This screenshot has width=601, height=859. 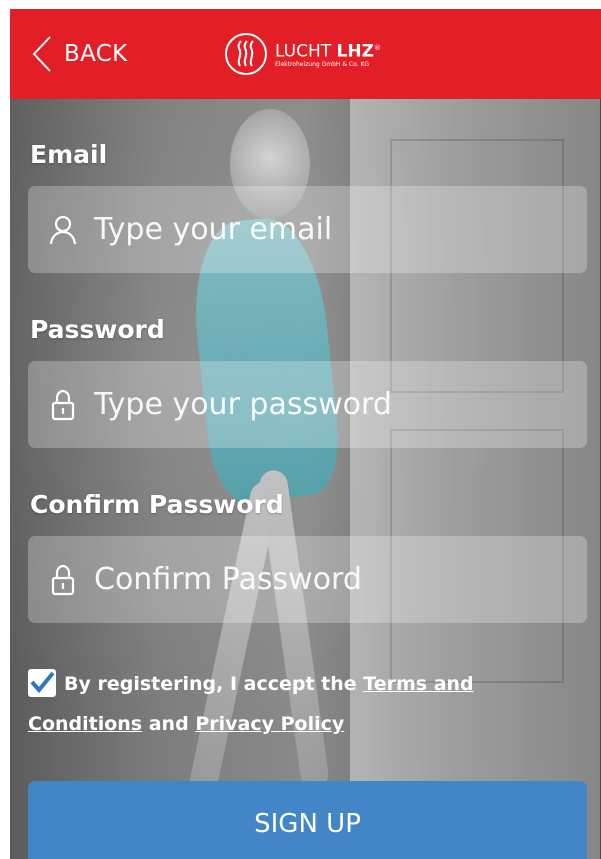 I want to click on password-field-container, so click(x=307, y=404).